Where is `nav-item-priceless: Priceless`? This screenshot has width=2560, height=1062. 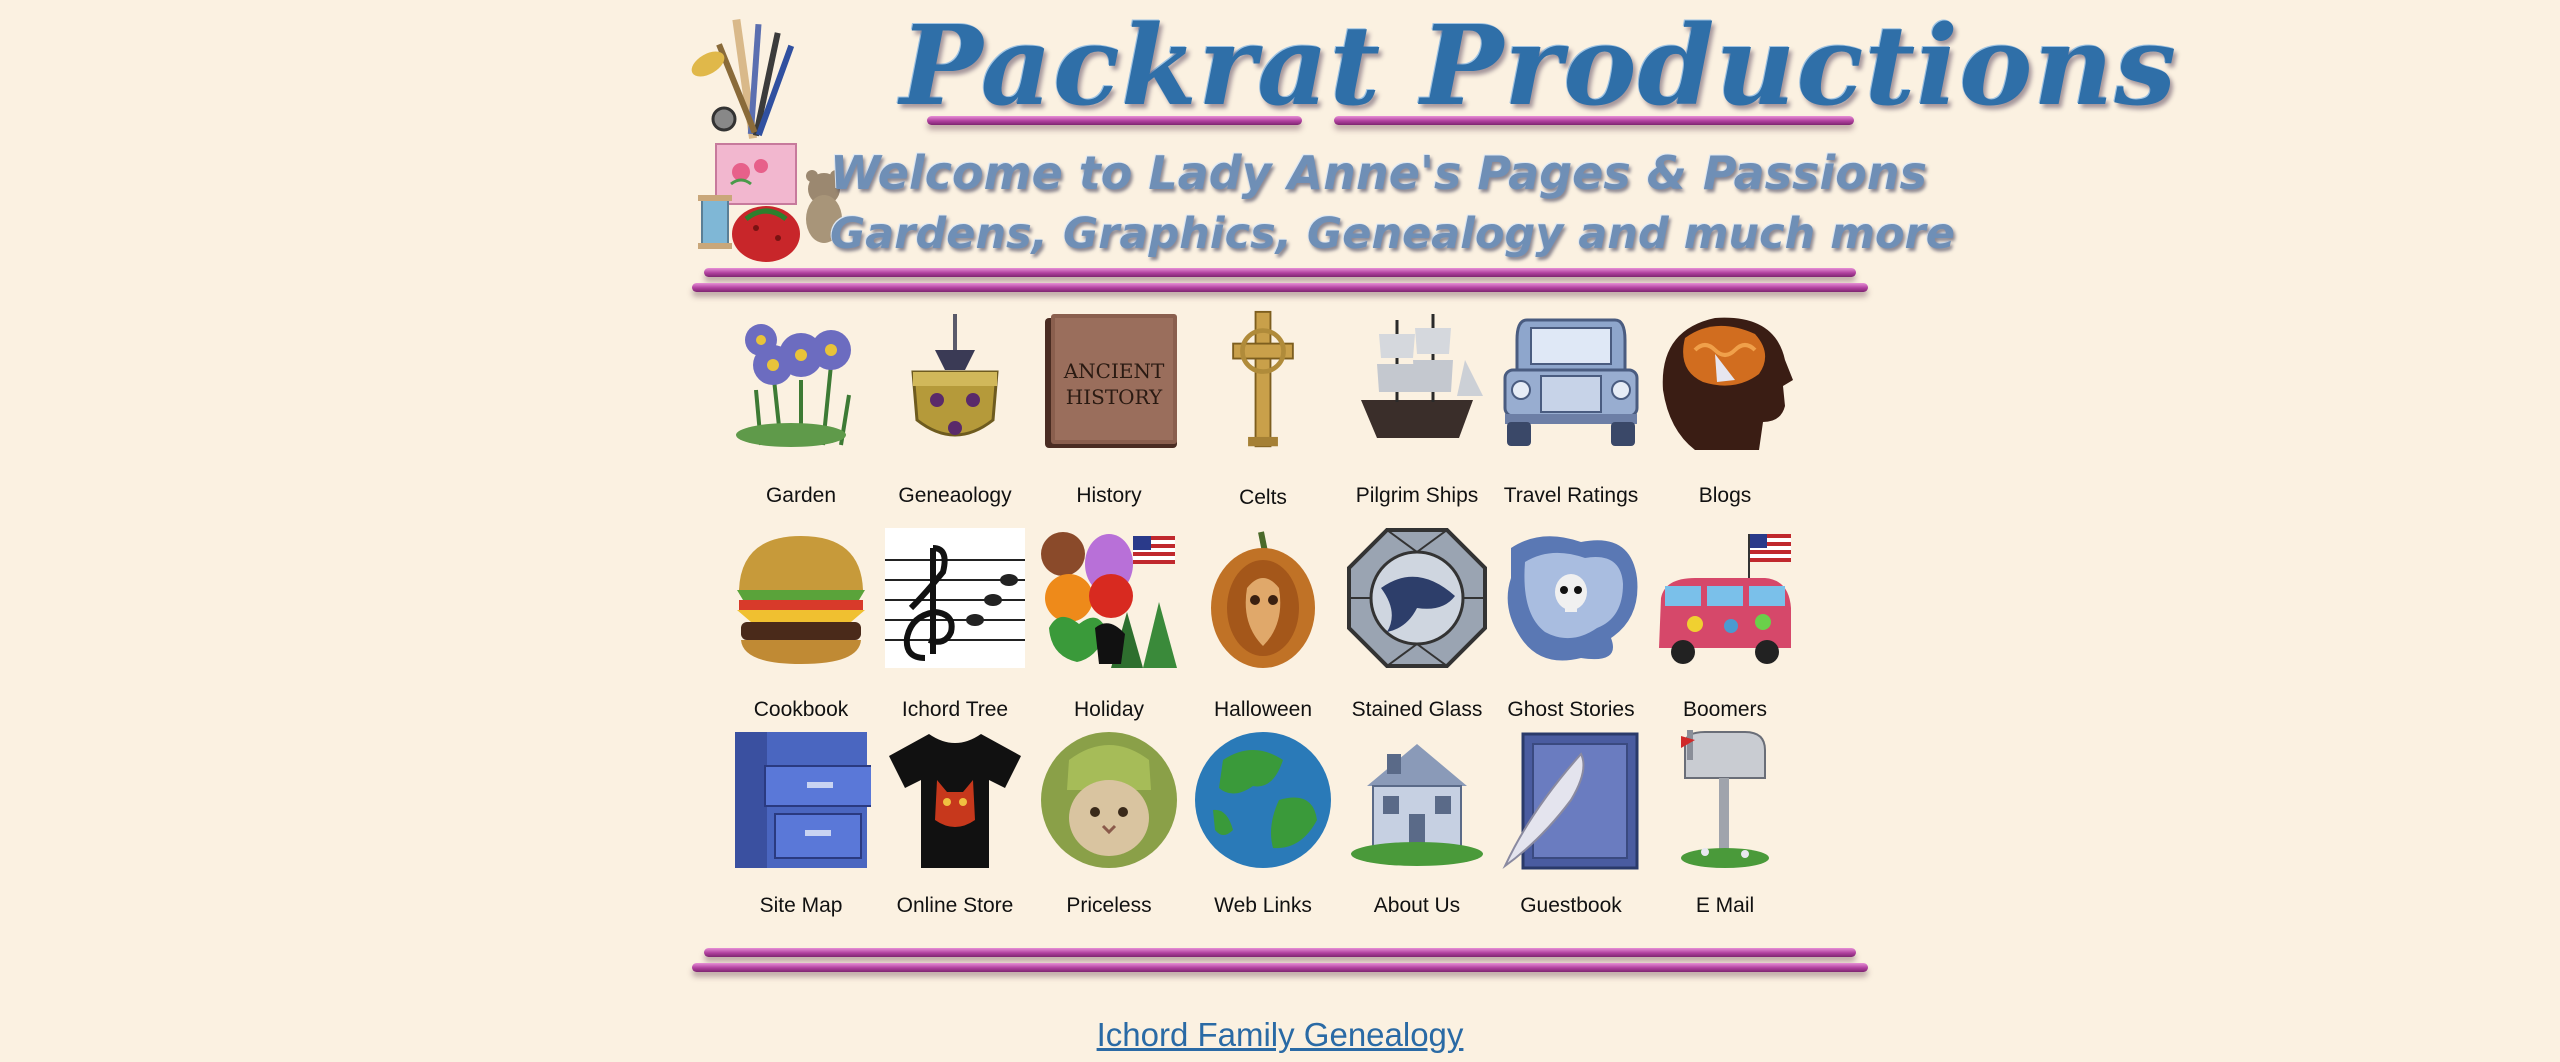 nav-item-priceless: Priceless is located at coordinates (1109, 830).